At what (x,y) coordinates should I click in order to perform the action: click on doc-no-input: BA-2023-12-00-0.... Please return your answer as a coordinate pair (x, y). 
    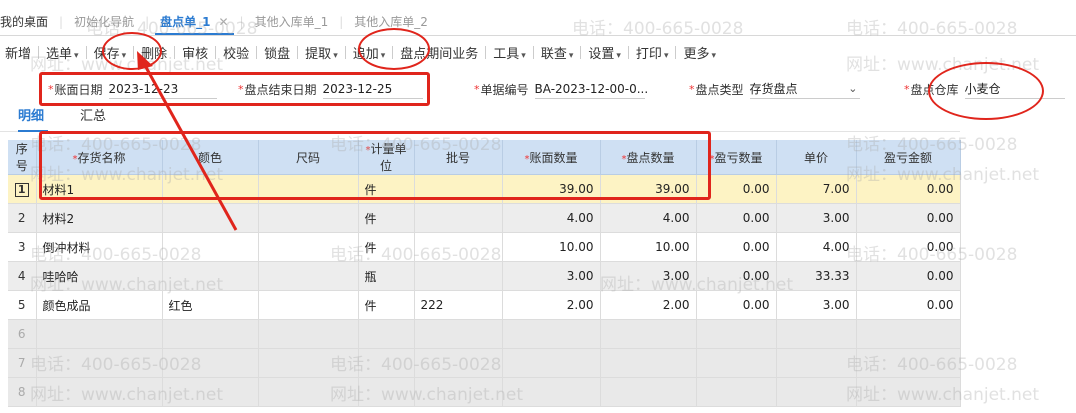
    Looking at the image, I should click on (591, 89).